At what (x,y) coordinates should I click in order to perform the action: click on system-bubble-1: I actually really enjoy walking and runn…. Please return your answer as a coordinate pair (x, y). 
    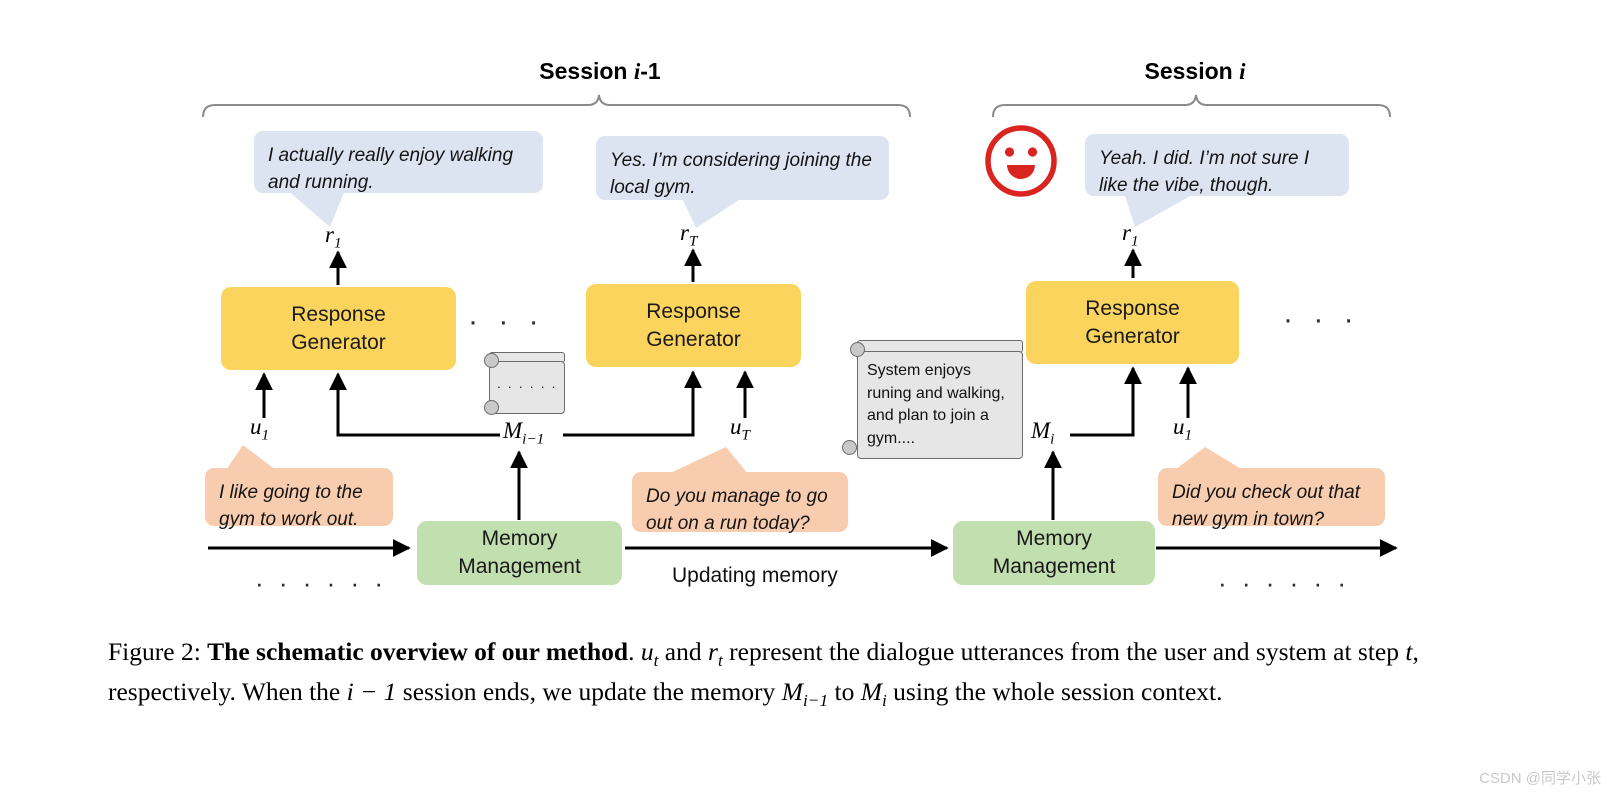
    Looking at the image, I should click on (398, 162).